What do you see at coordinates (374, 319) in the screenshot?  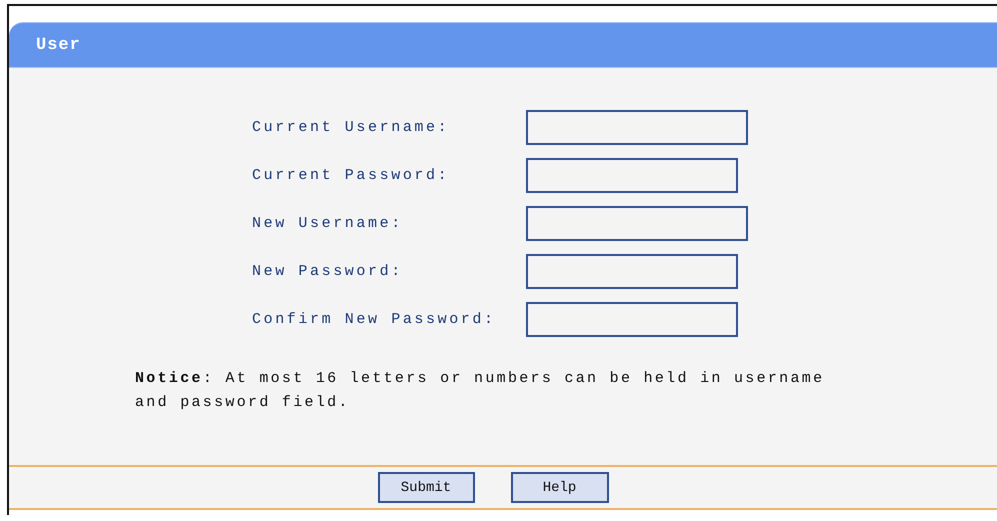 I see `field-label: Confirm New Password:` at bounding box center [374, 319].